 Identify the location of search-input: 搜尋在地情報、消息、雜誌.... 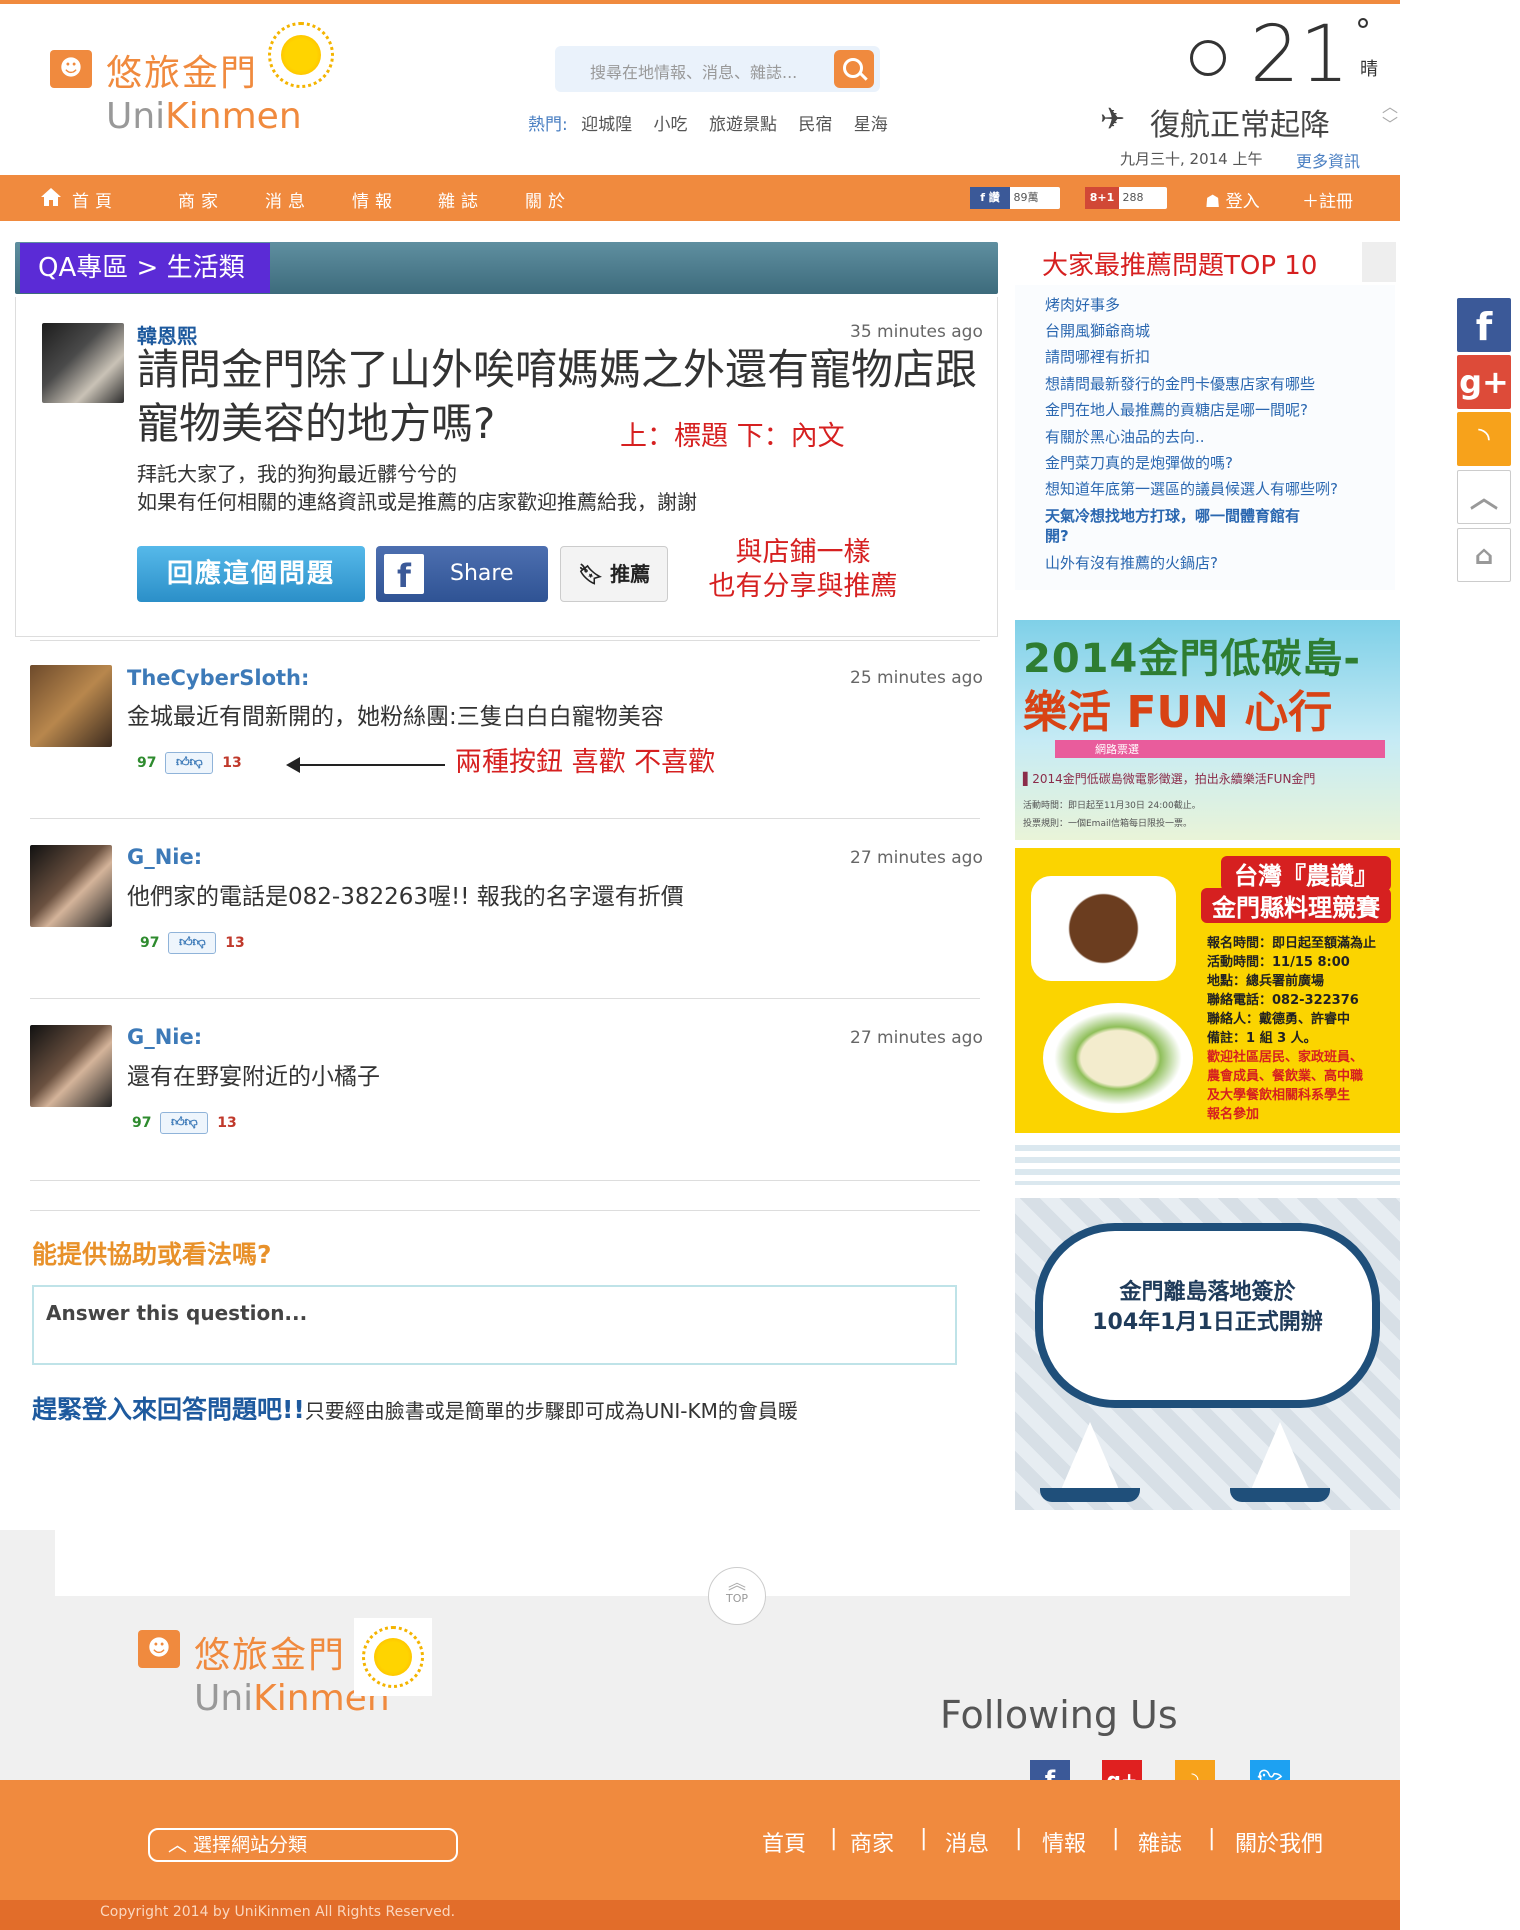
(693, 71).